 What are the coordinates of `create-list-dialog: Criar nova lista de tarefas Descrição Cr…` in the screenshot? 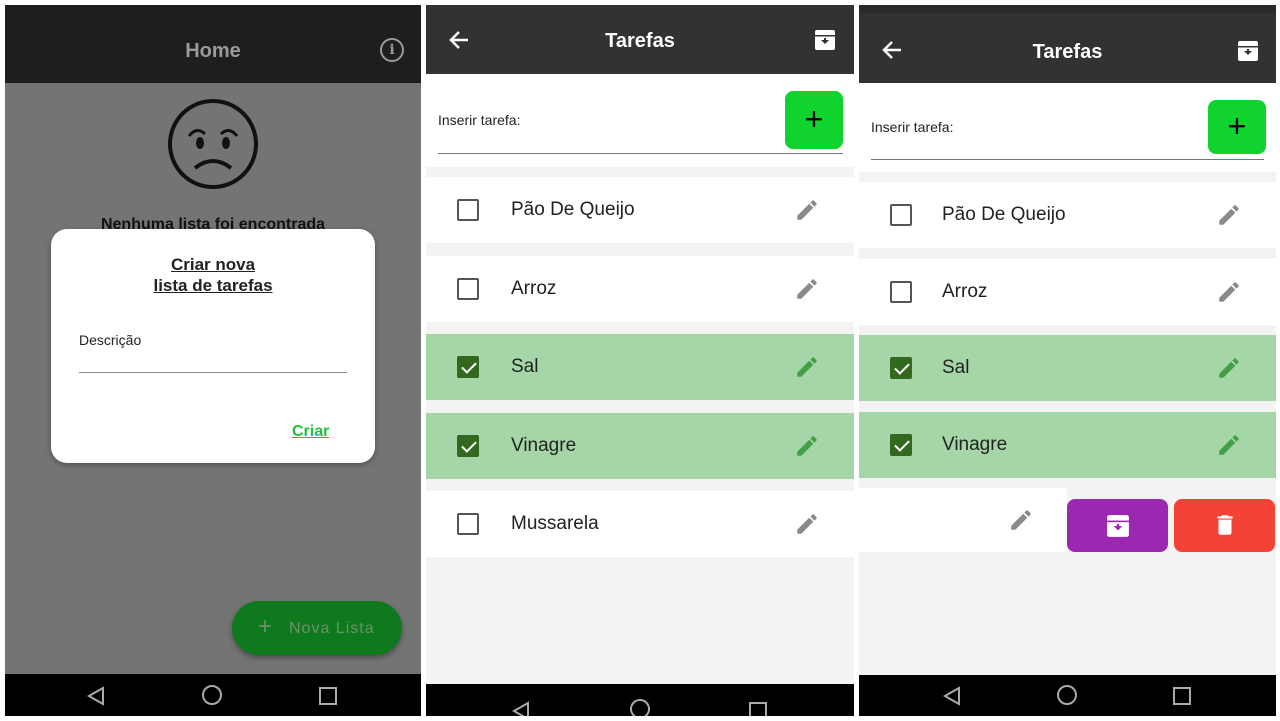 It's located at (213, 346).